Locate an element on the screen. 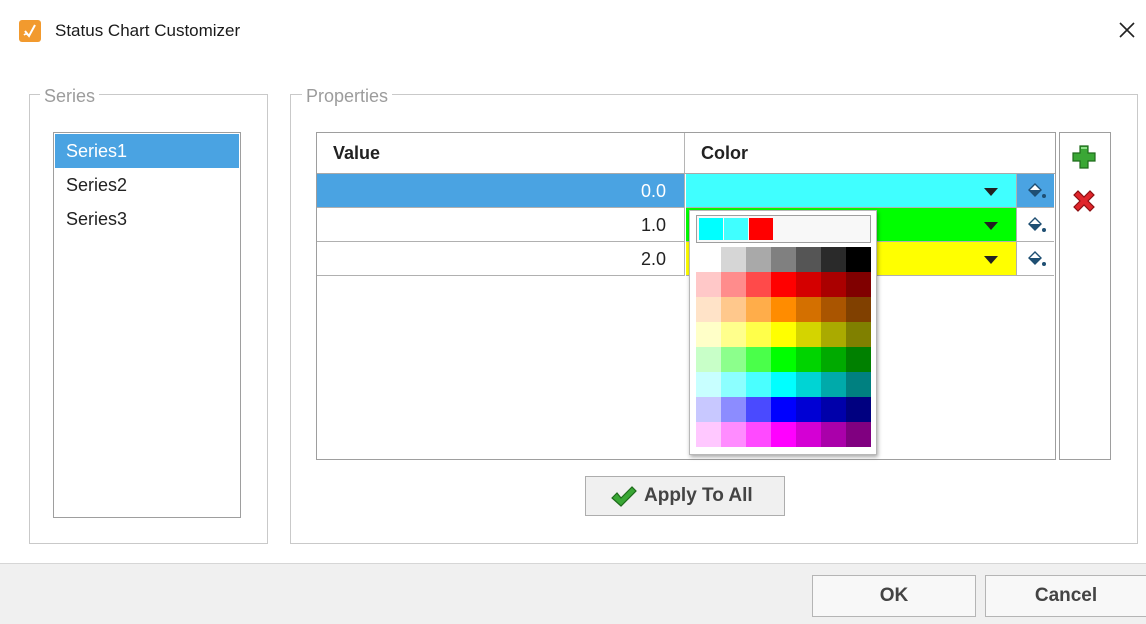  series-group-legend: Series is located at coordinates (70, 96).